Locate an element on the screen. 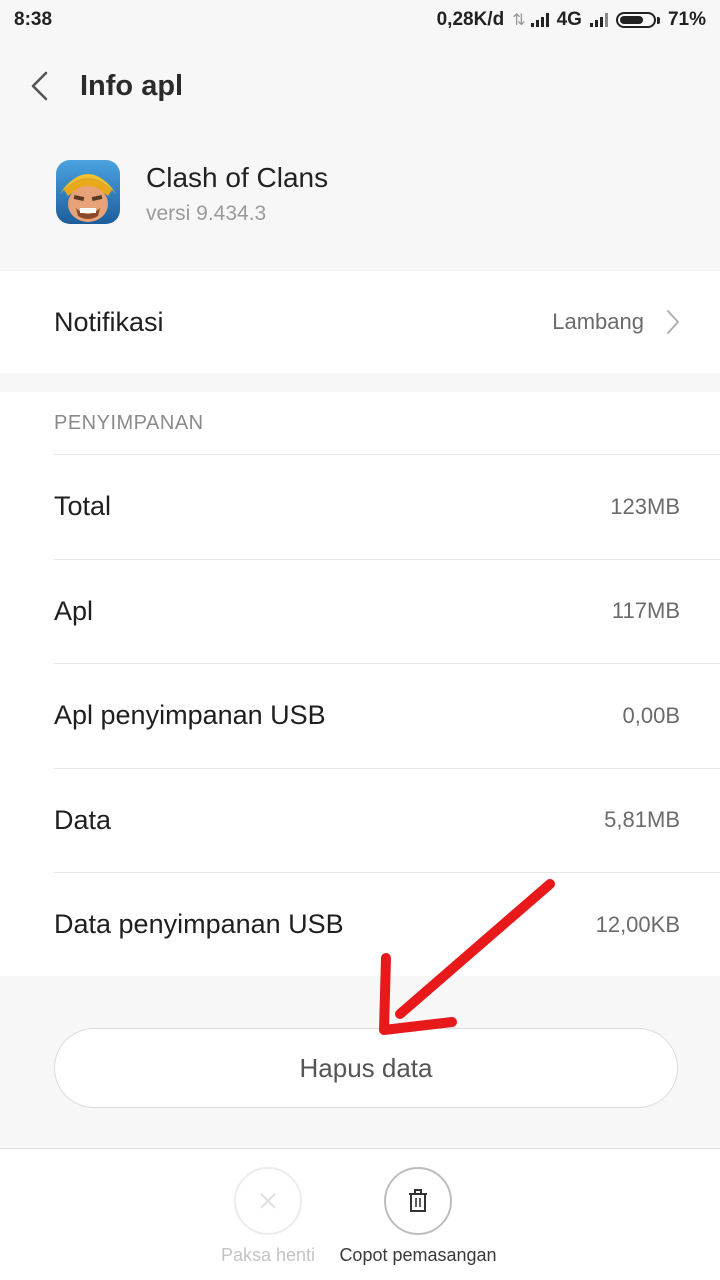  signal-icon is located at coordinates (539, 20).